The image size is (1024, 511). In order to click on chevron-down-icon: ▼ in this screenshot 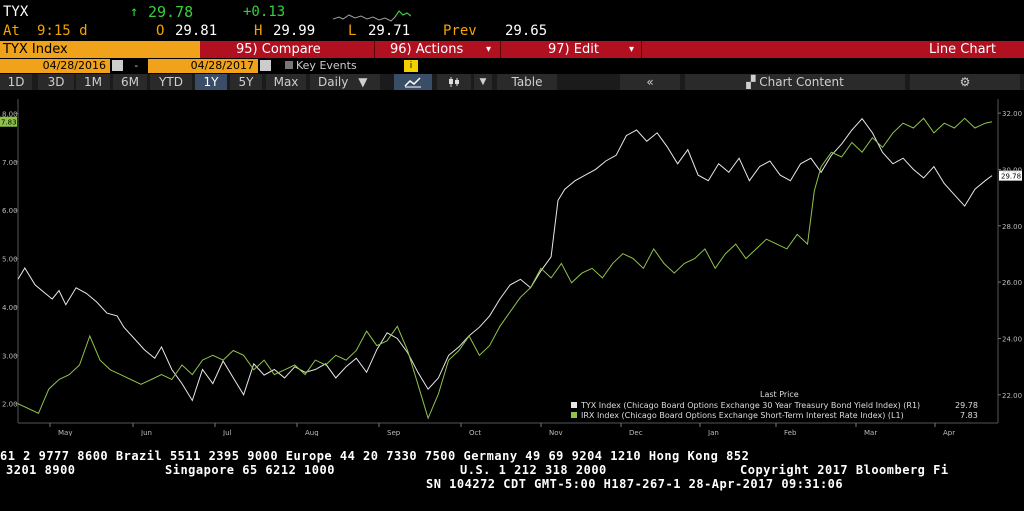, I will do `click(363, 82)`.